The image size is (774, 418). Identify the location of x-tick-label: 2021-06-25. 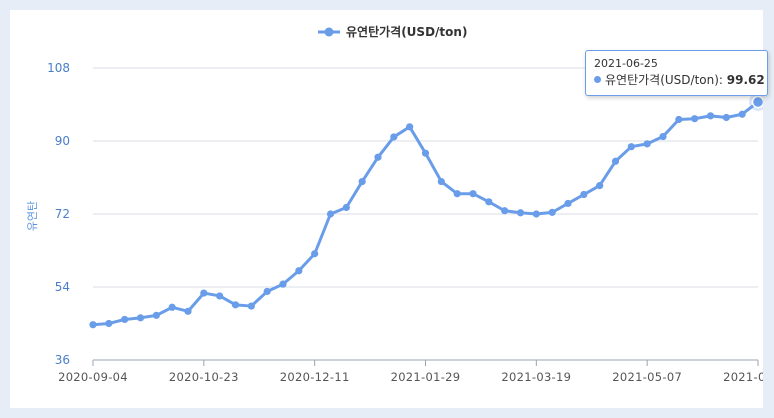
(743, 377).